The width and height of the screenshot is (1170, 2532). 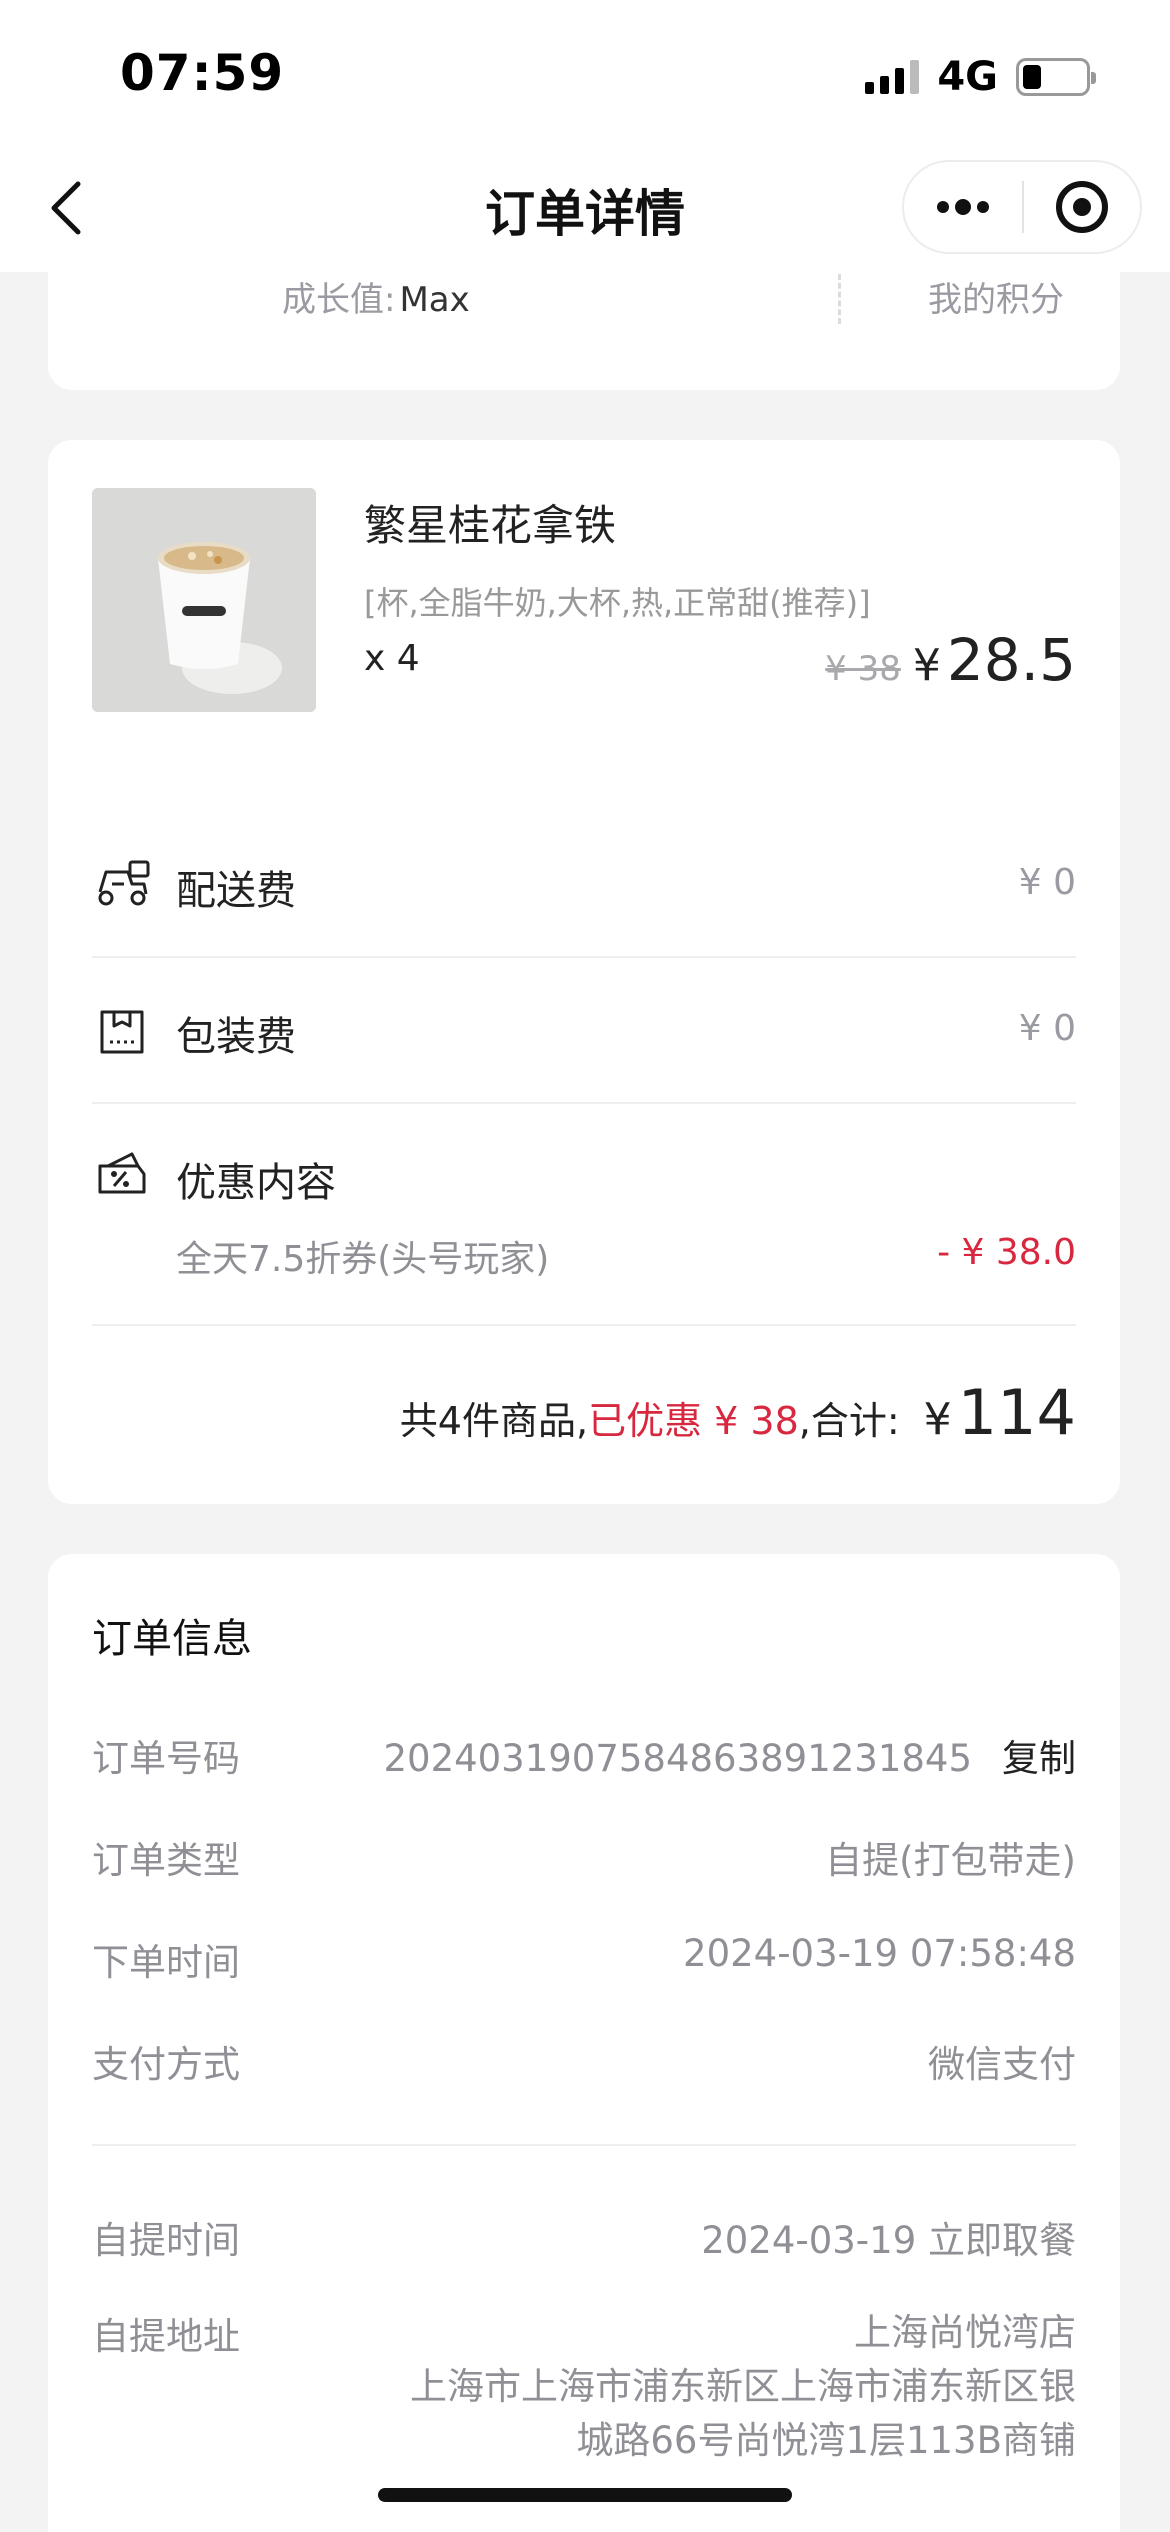 What do you see at coordinates (584, 2145) in the screenshot?
I see `info-divider` at bounding box center [584, 2145].